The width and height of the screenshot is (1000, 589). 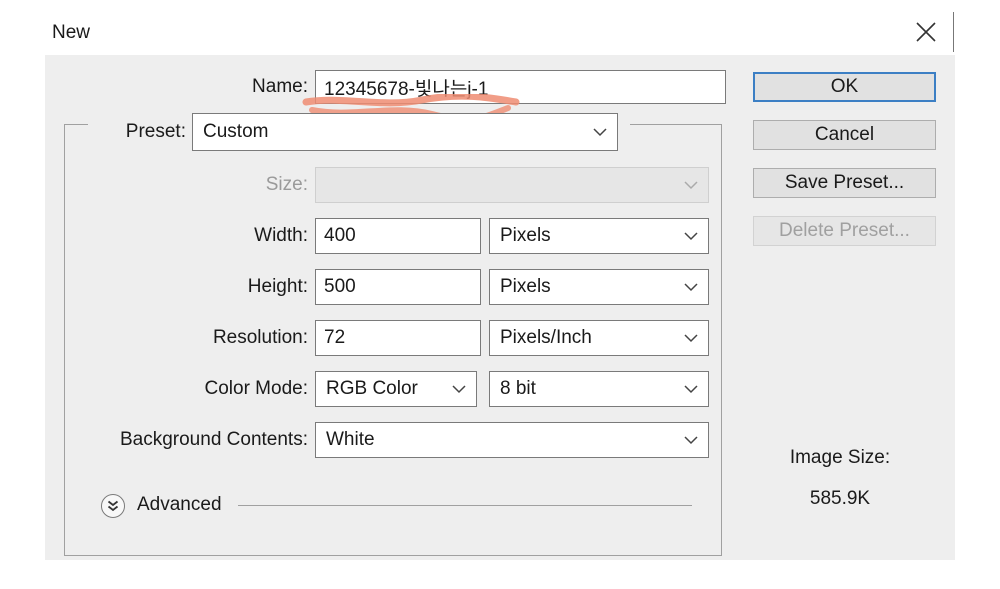 What do you see at coordinates (113, 506) in the screenshot?
I see `expand-advanced-icon` at bounding box center [113, 506].